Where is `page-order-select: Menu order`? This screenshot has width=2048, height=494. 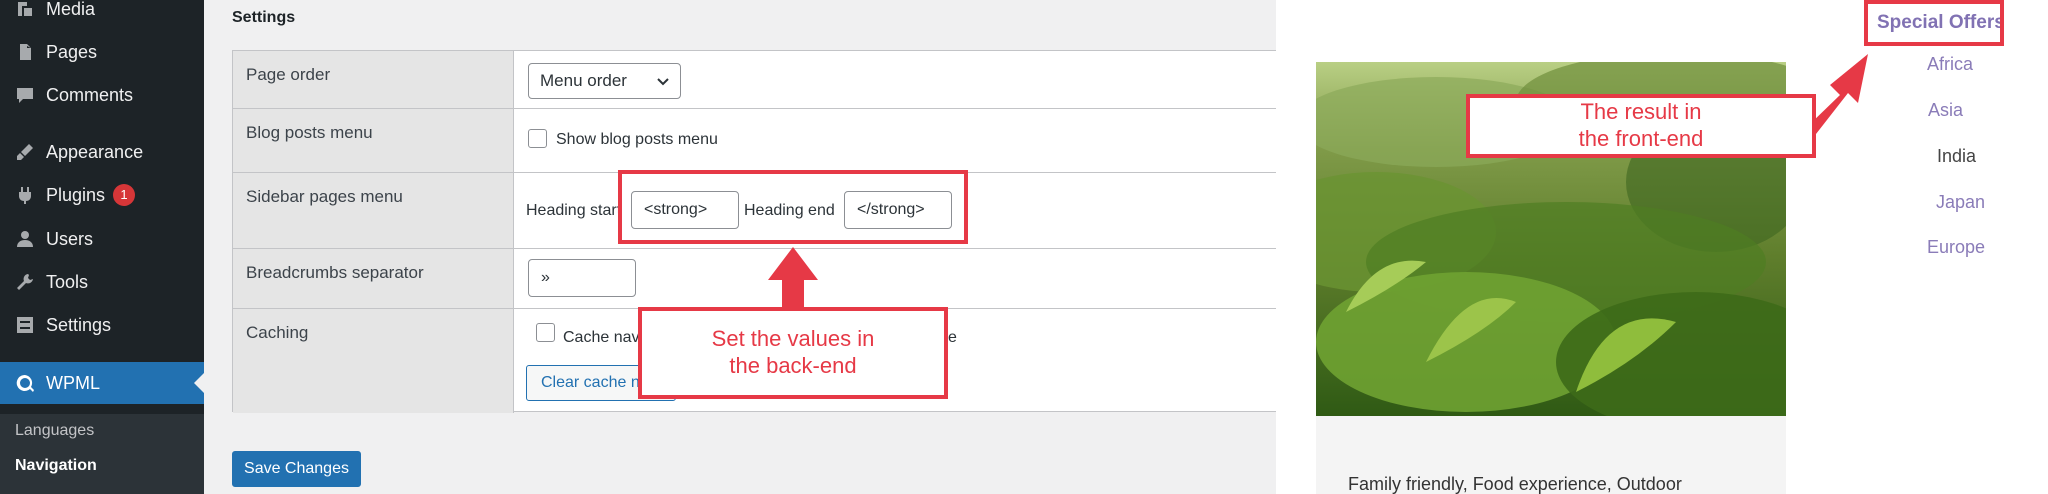
page-order-select: Menu order is located at coordinates (604, 81).